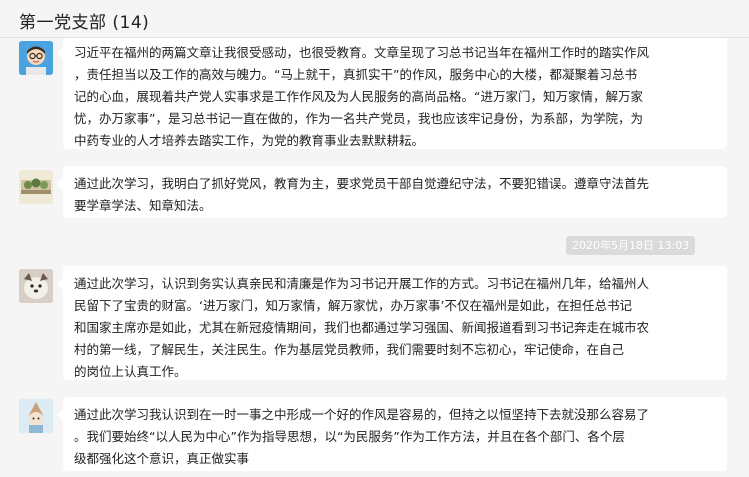 Image resolution: width=749 pixels, height=477 pixels. I want to click on timestamp: 2020年5月18日 13:03, so click(631, 245).